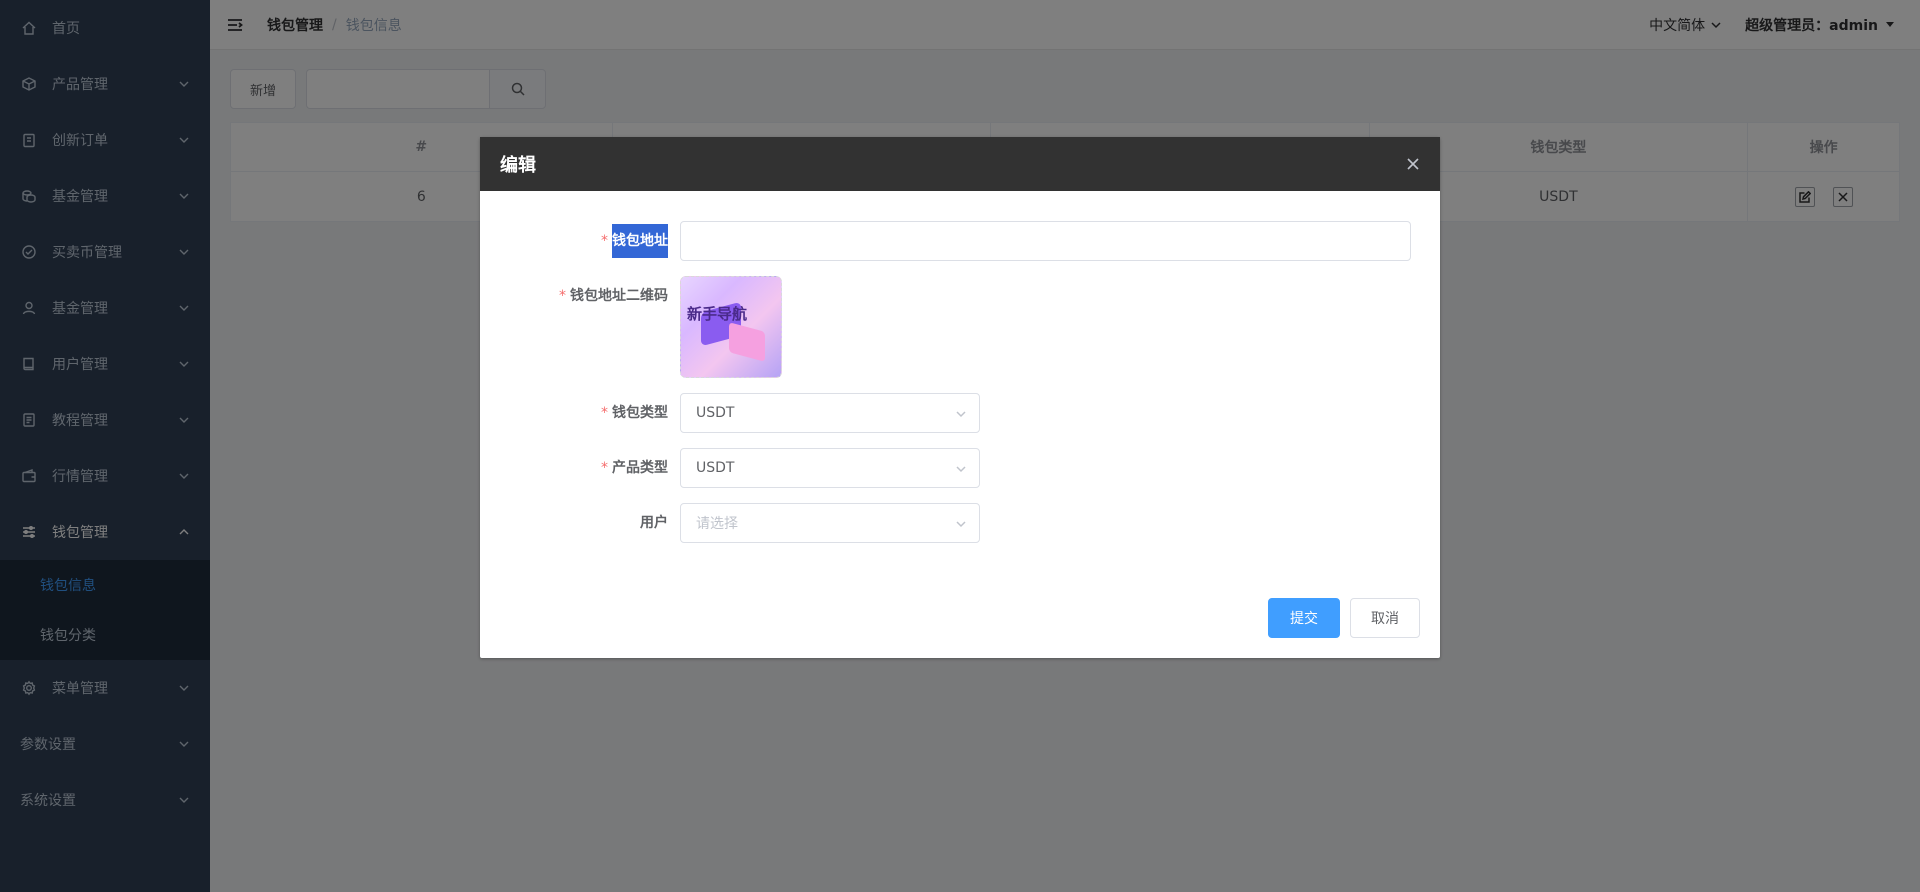 Image resolution: width=1920 pixels, height=892 pixels. I want to click on qr-upload-image: 新手导航, so click(731, 327).